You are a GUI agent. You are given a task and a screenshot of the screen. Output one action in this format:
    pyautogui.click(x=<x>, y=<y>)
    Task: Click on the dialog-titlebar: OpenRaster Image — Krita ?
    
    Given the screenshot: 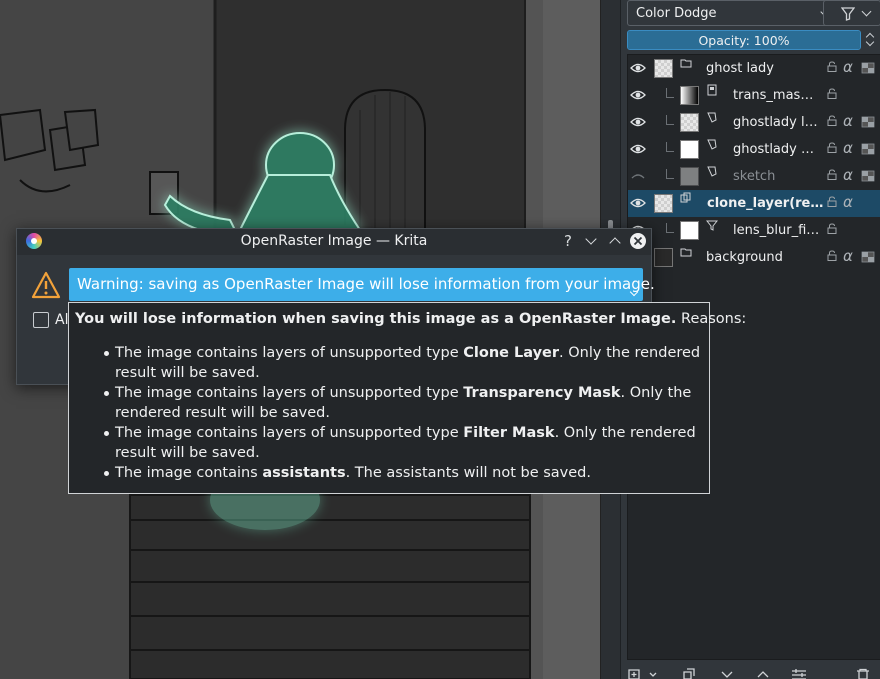 What is the action you would take?
    pyautogui.click(x=334, y=242)
    